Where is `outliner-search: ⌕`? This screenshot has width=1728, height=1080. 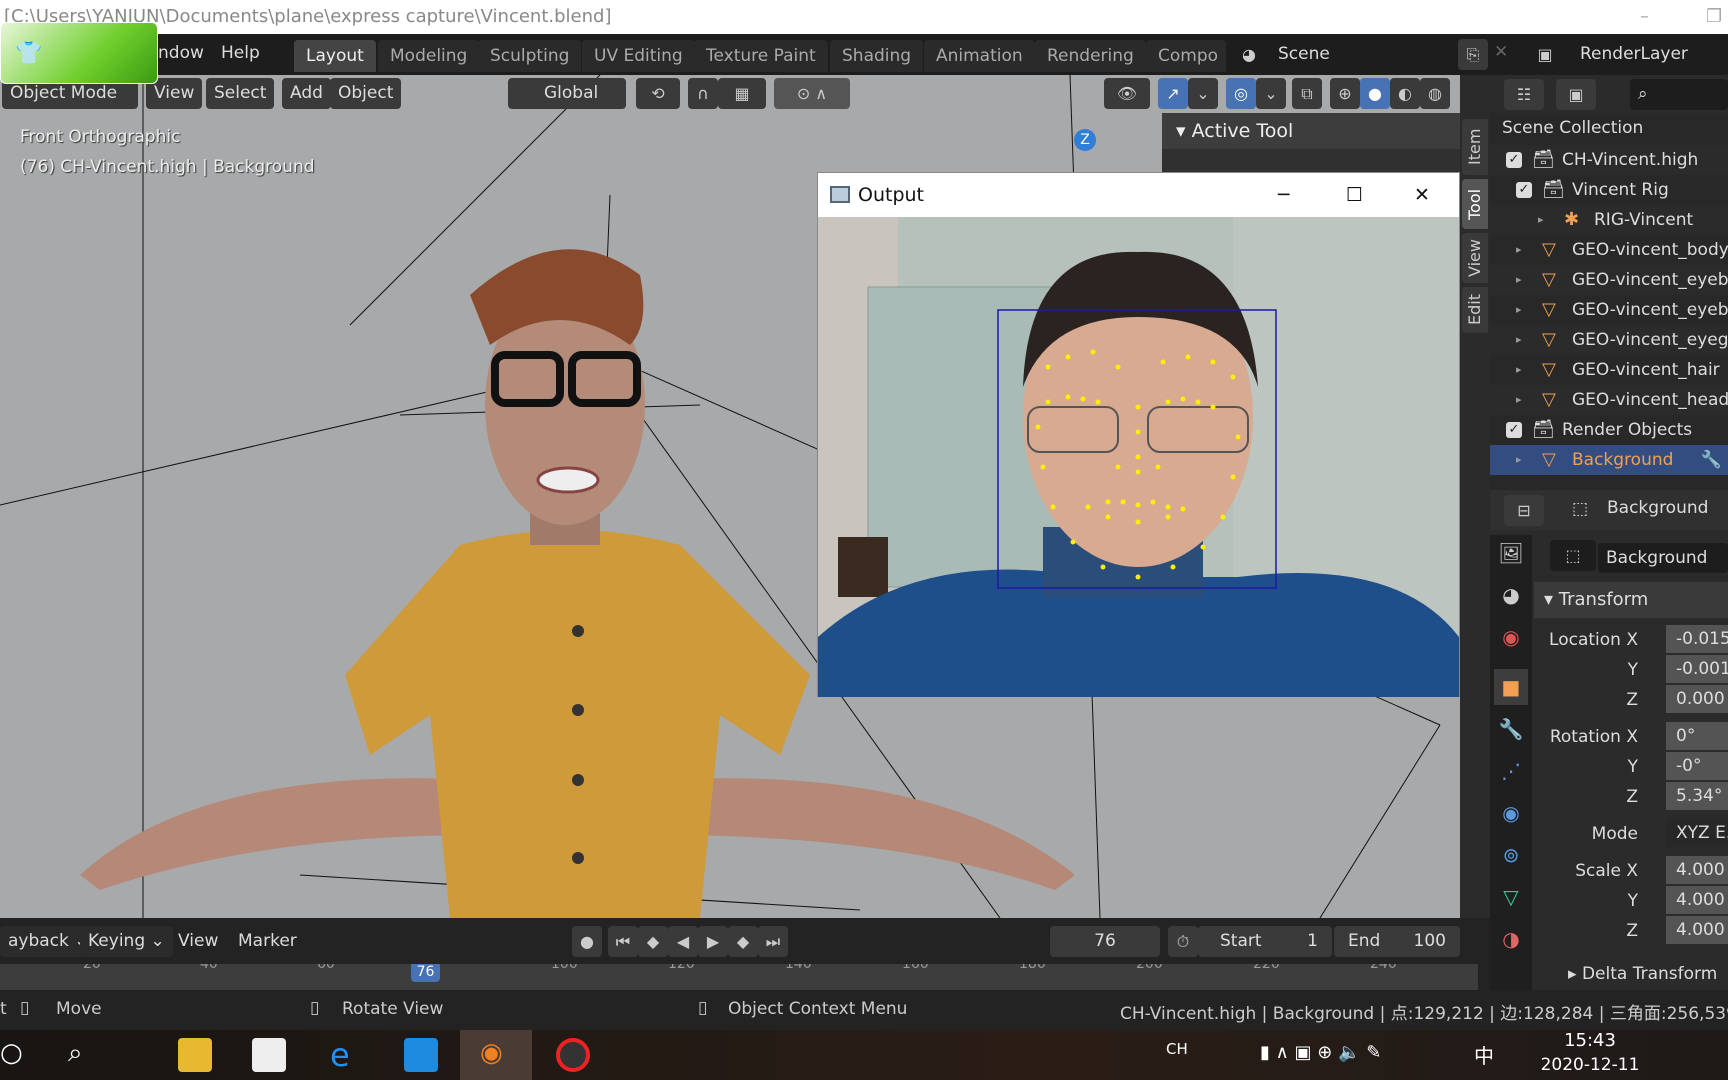 outliner-search: ⌕ is located at coordinates (1679, 94).